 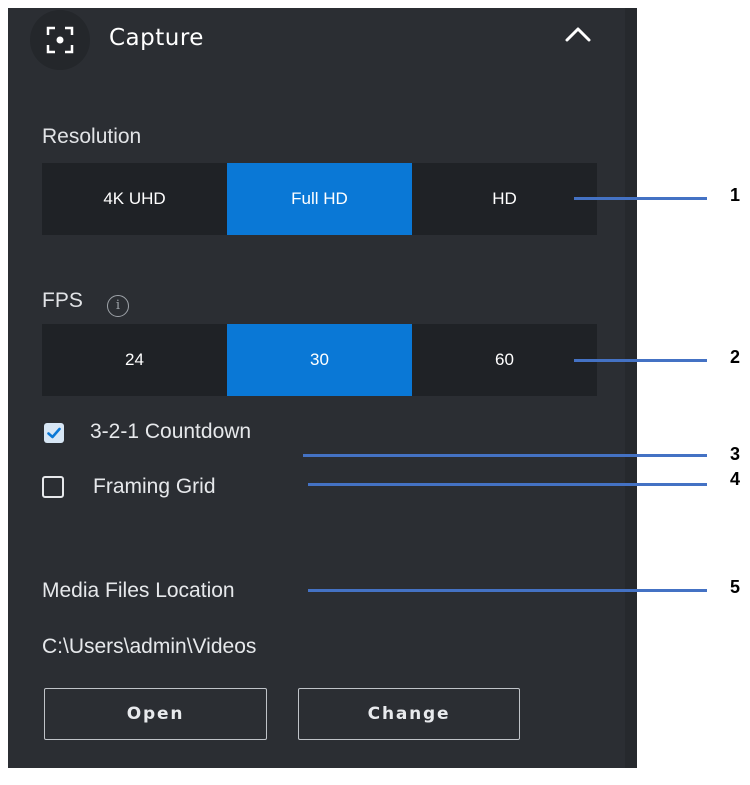 I want to click on change-button: Change, so click(x=409, y=714).